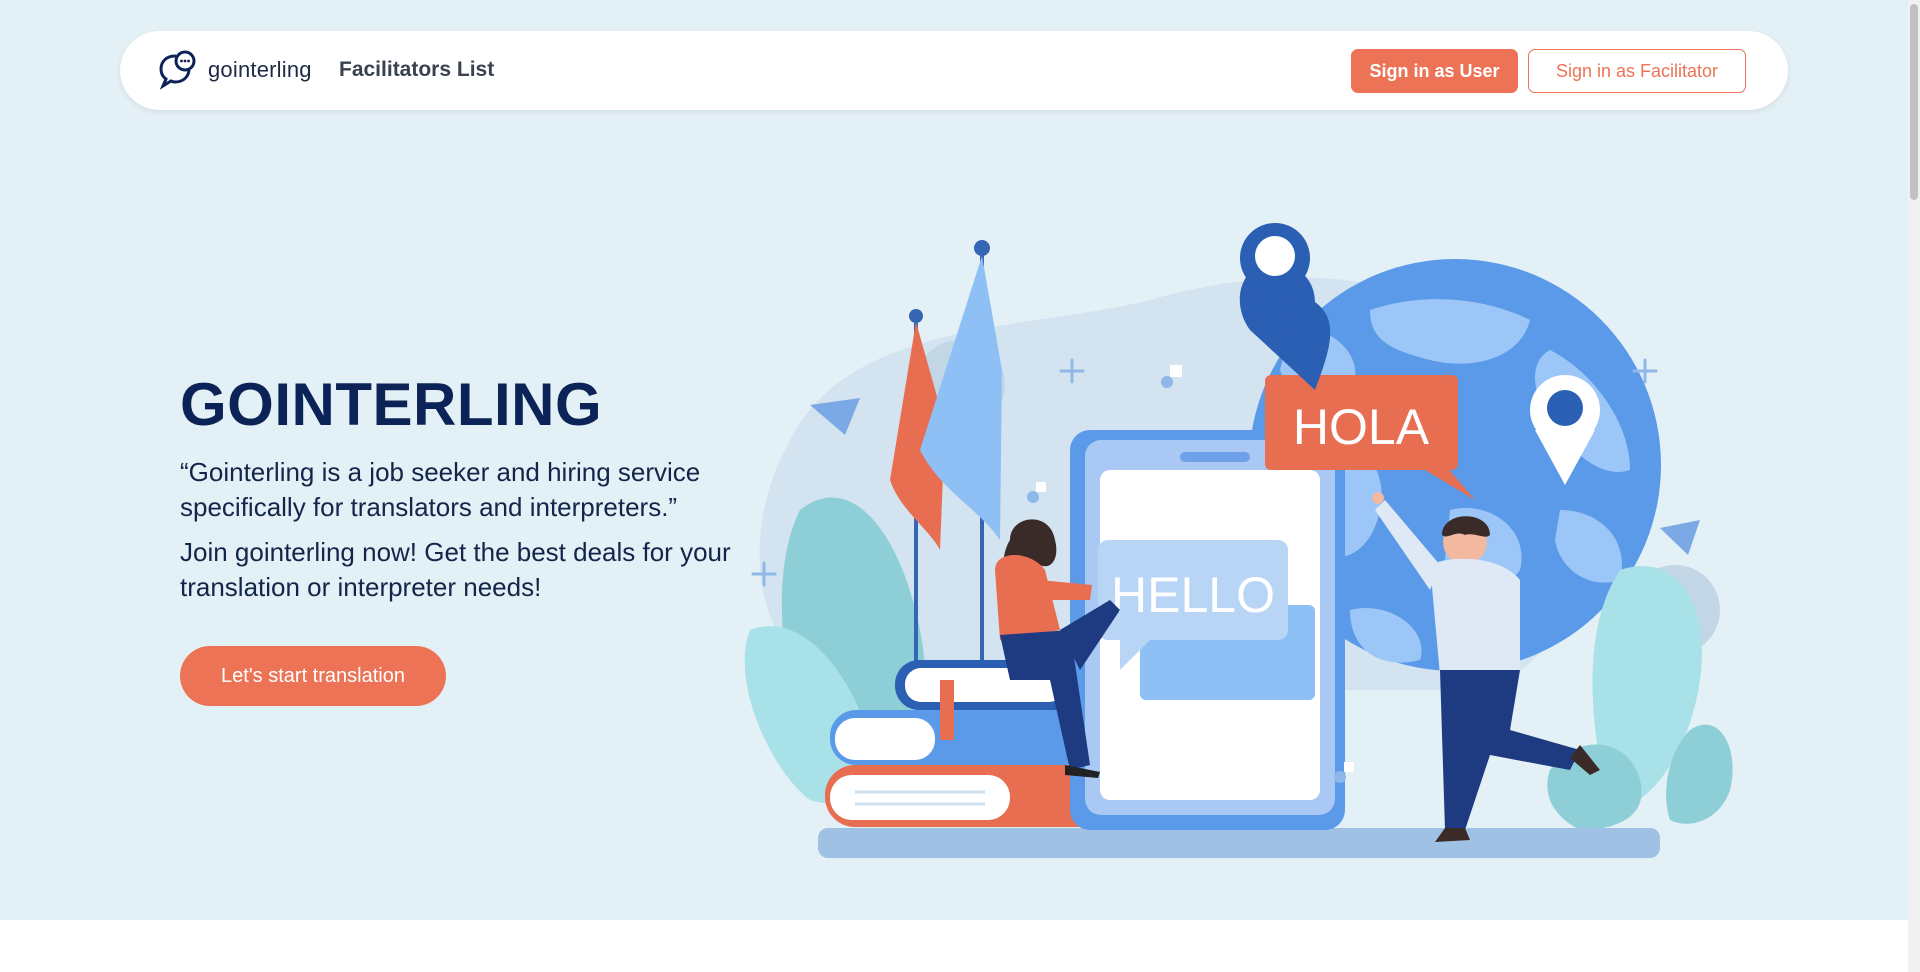 This screenshot has width=1920, height=972. Describe the element at coordinates (1914, 102) in the screenshot. I see `scrollbar-thumb` at that location.